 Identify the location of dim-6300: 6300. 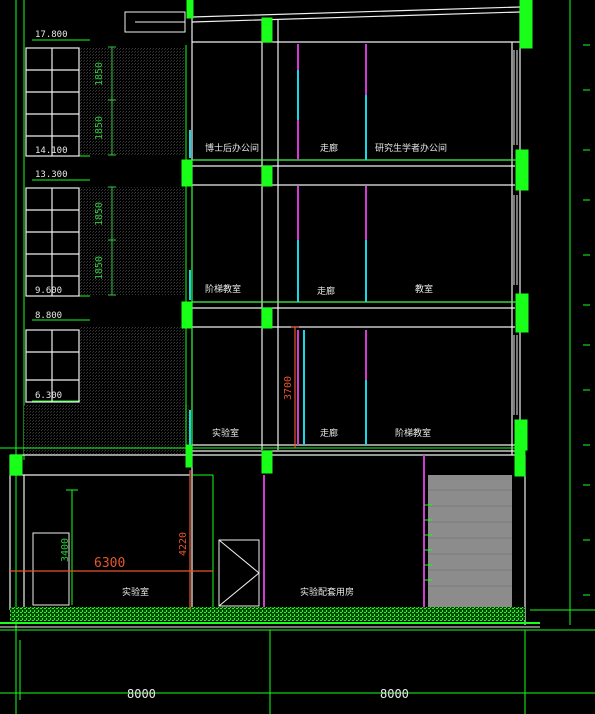
(109, 563).